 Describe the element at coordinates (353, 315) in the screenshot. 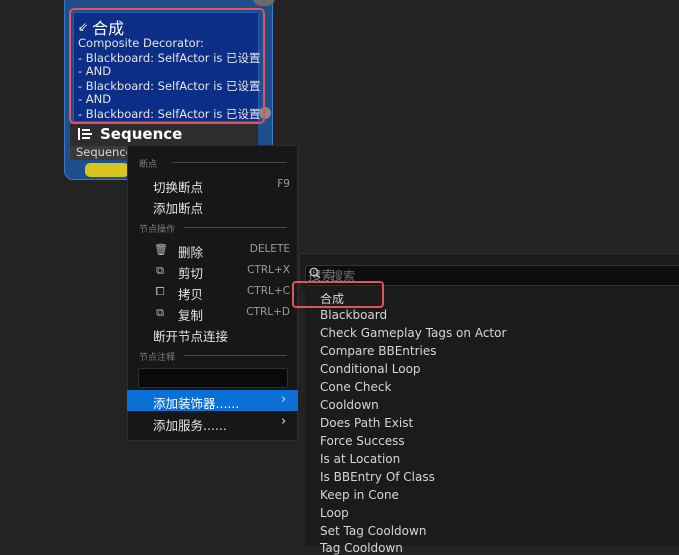

I see `submenu-item-blackboard: Blackboard` at that location.